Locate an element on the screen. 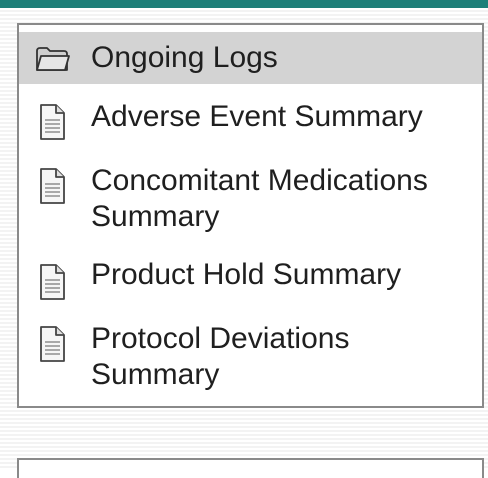 This screenshot has height=478, width=488. tree-item-label: Adverse Event Summary is located at coordinates (257, 116).